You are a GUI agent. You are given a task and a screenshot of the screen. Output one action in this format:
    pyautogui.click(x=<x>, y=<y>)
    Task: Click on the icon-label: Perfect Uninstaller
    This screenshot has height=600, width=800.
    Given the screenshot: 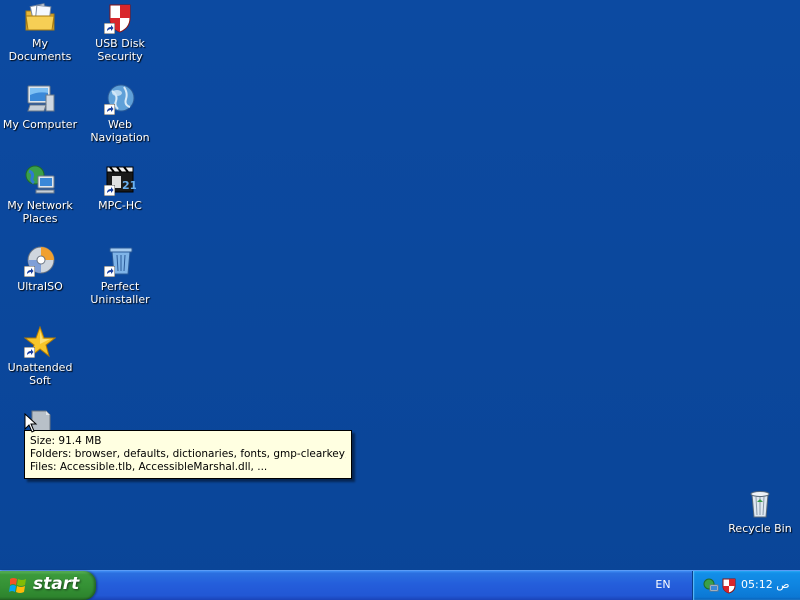 What is the action you would take?
    pyautogui.click(x=120, y=293)
    